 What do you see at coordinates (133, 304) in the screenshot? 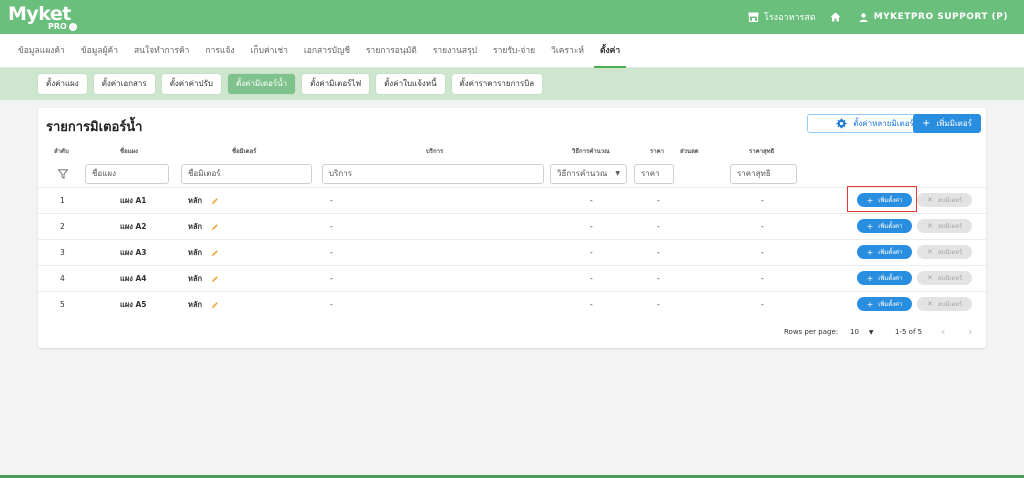
I see `row-stall: แผง A5` at bounding box center [133, 304].